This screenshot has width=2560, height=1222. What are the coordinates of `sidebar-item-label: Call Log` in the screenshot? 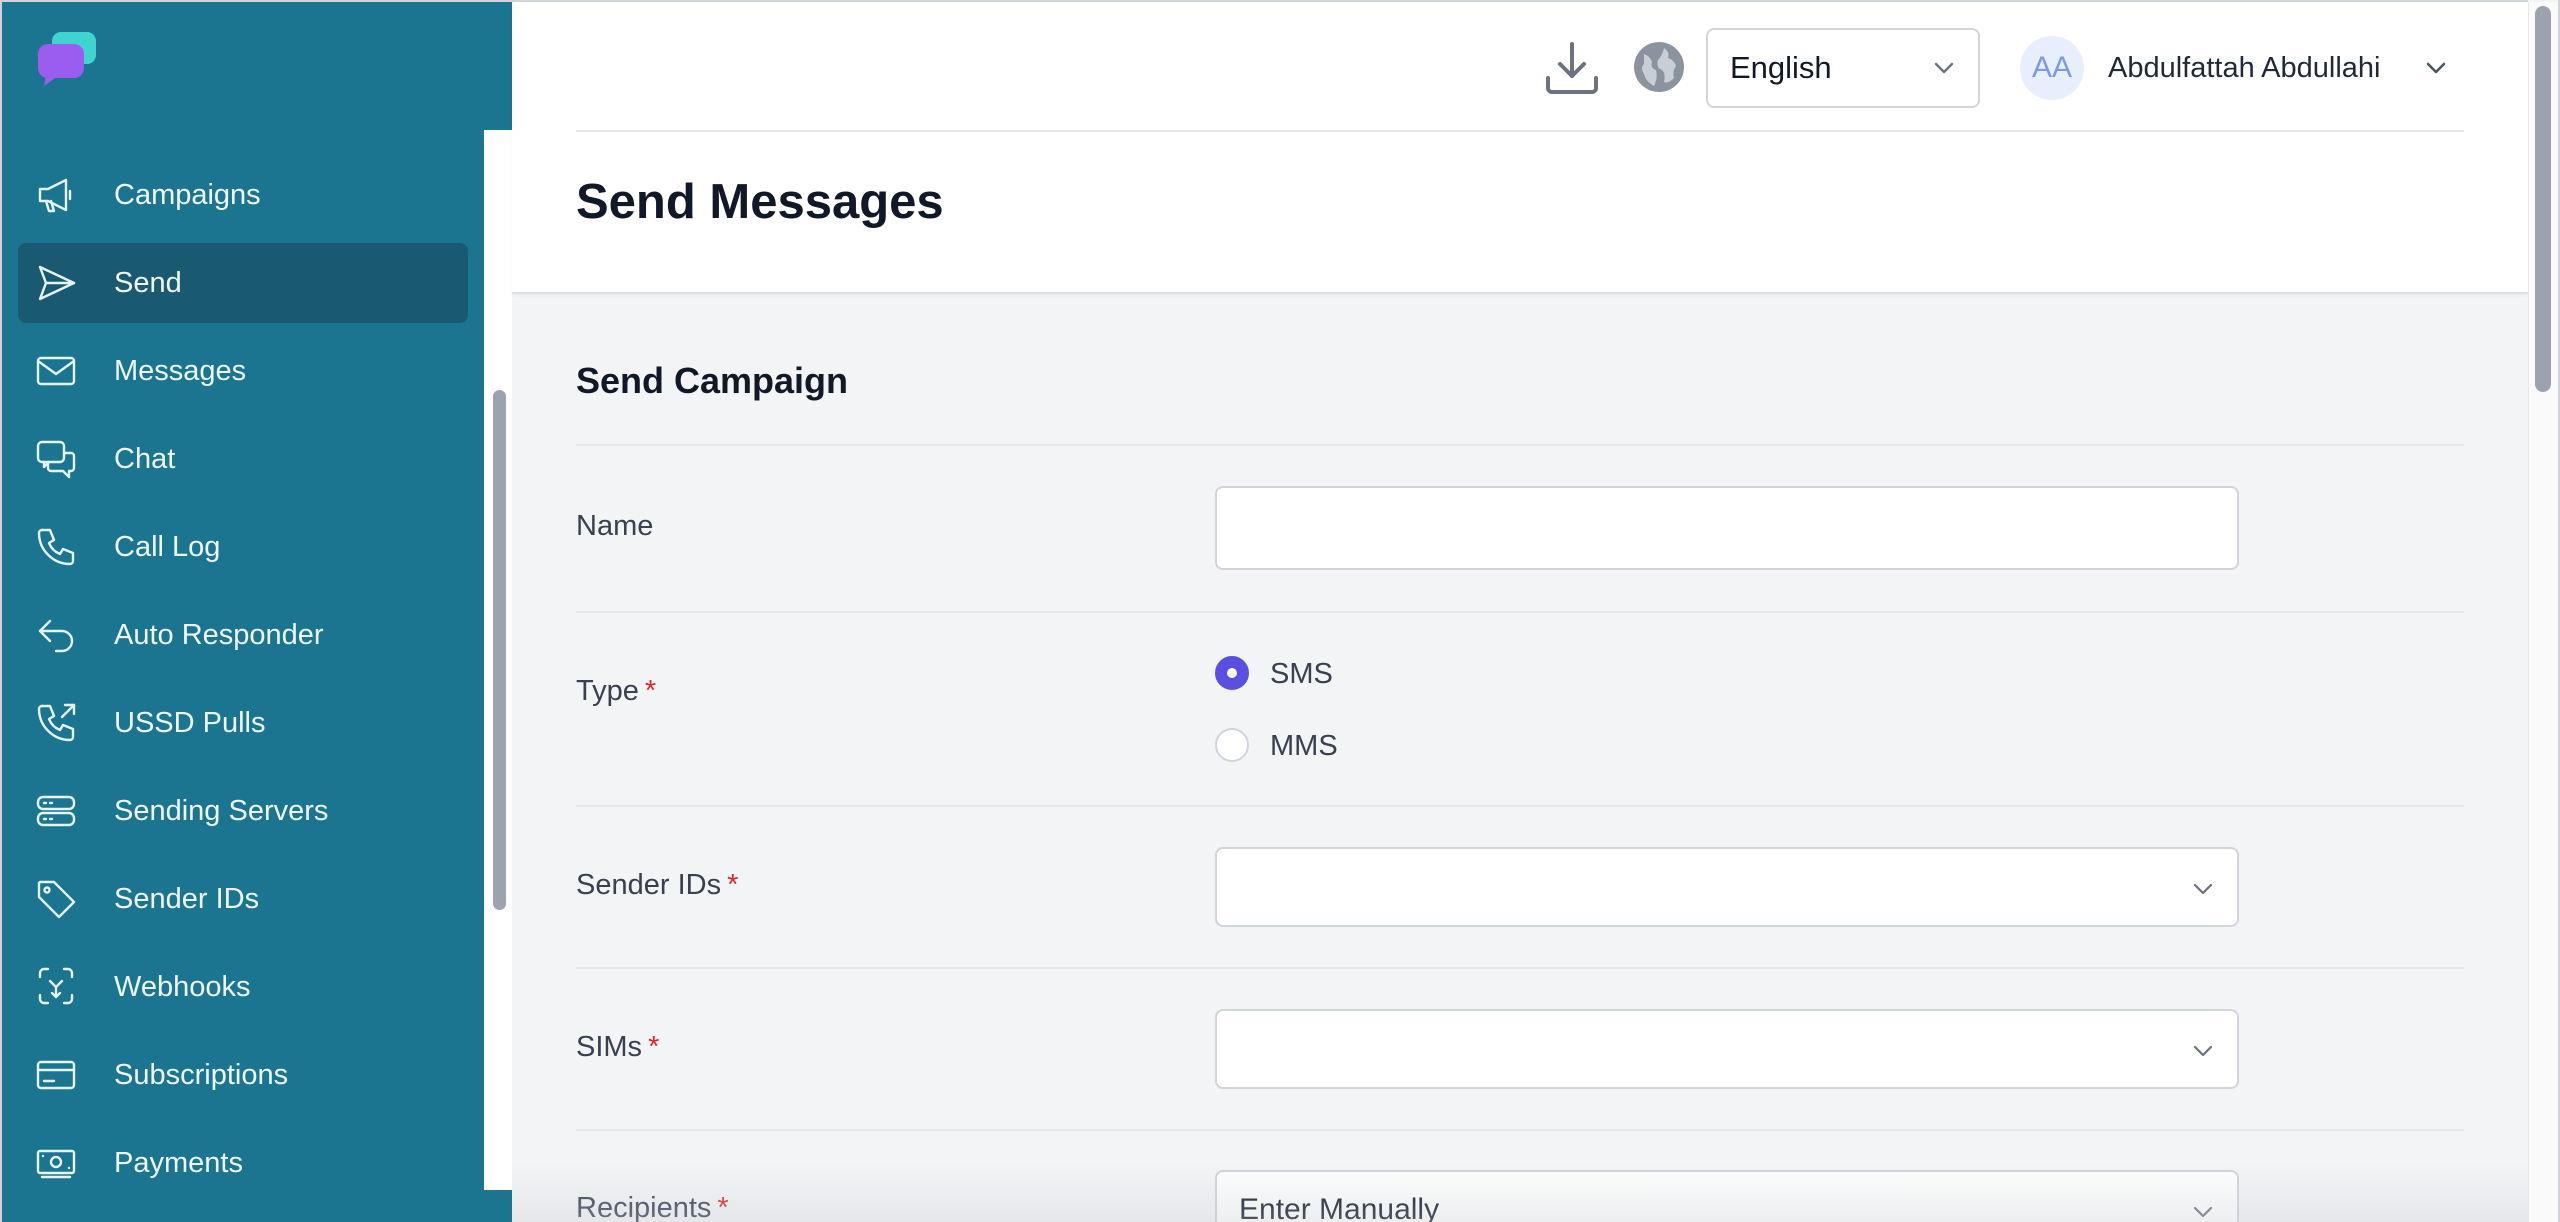 It's located at (167, 547).